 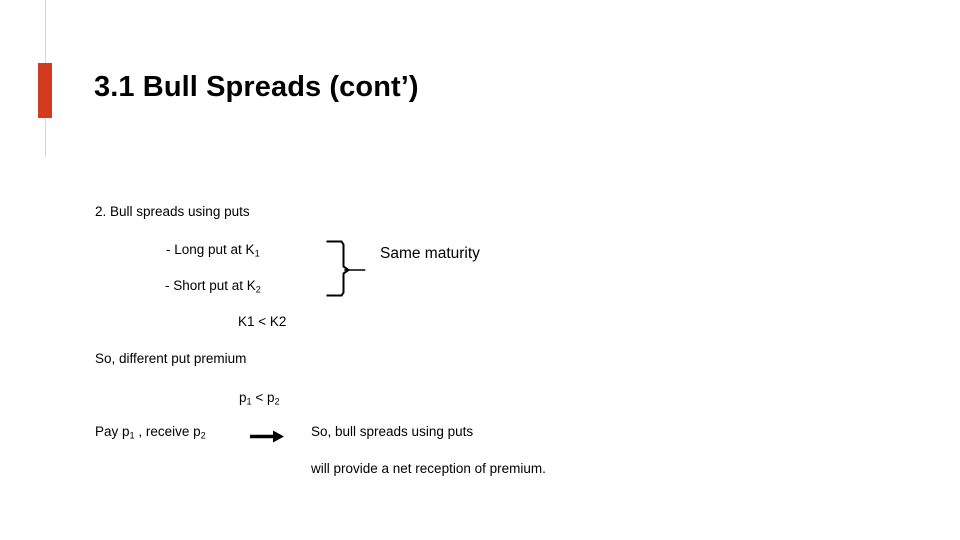 I want to click on cashflow-pay-label: Pay p, so click(x=112, y=431).